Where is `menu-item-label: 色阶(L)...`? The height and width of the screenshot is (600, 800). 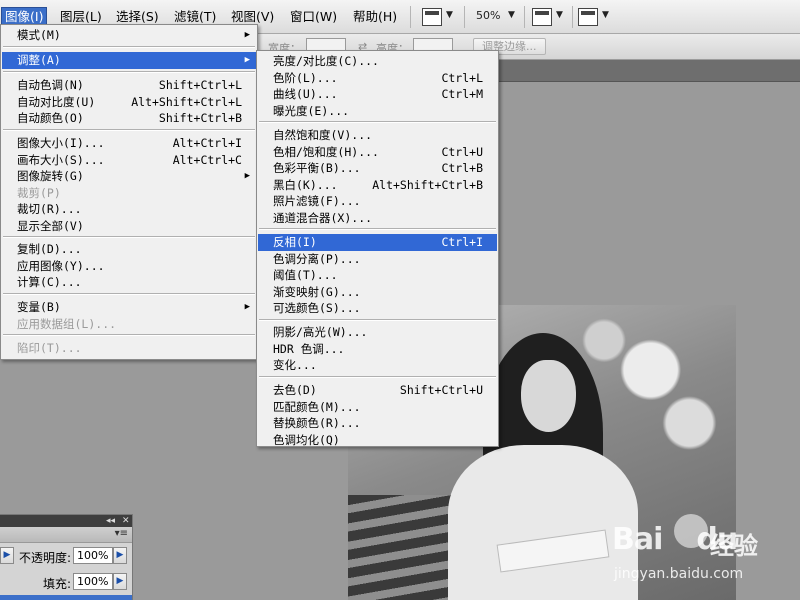 menu-item-label: 色阶(L)... is located at coordinates (305, 77).